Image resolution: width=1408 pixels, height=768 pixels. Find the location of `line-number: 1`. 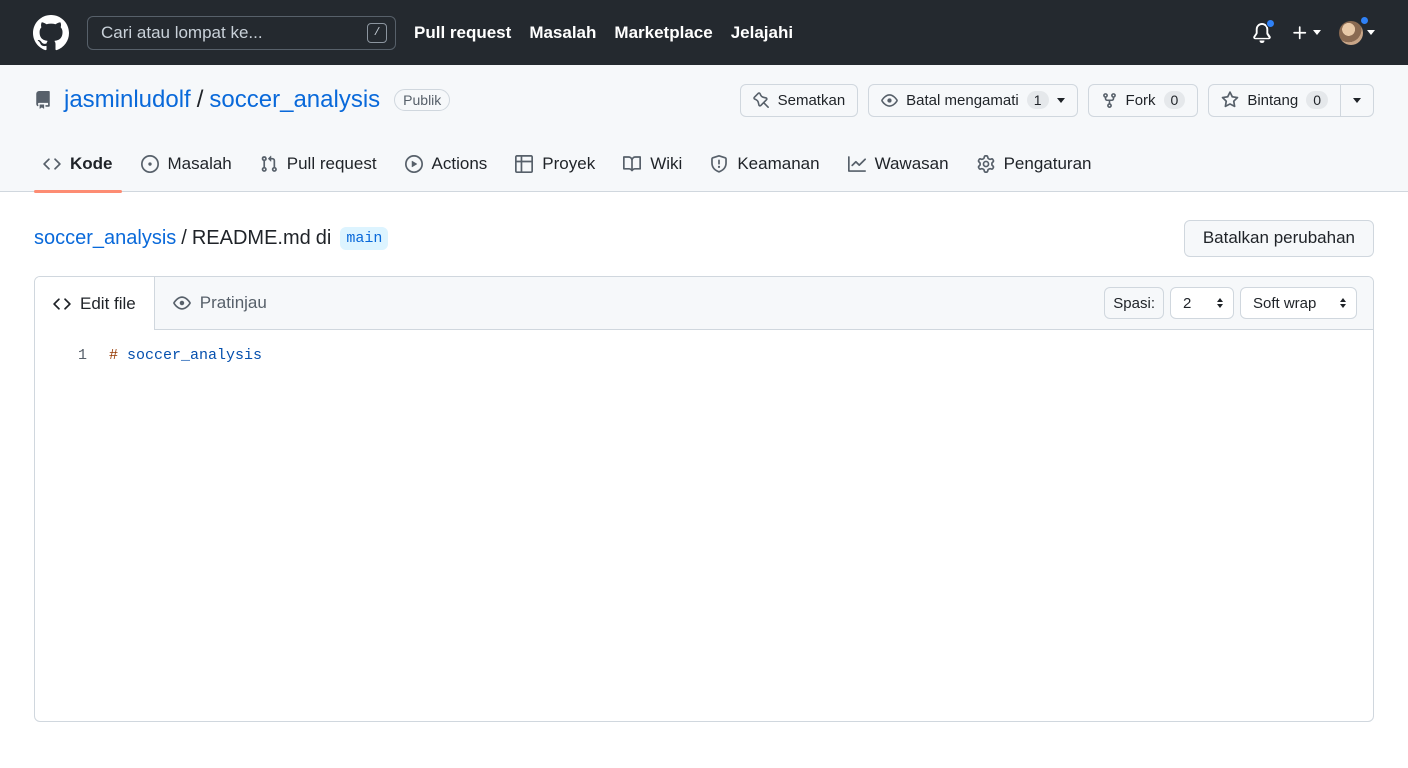

line-number: 1 is located at coordinates (82, 355).